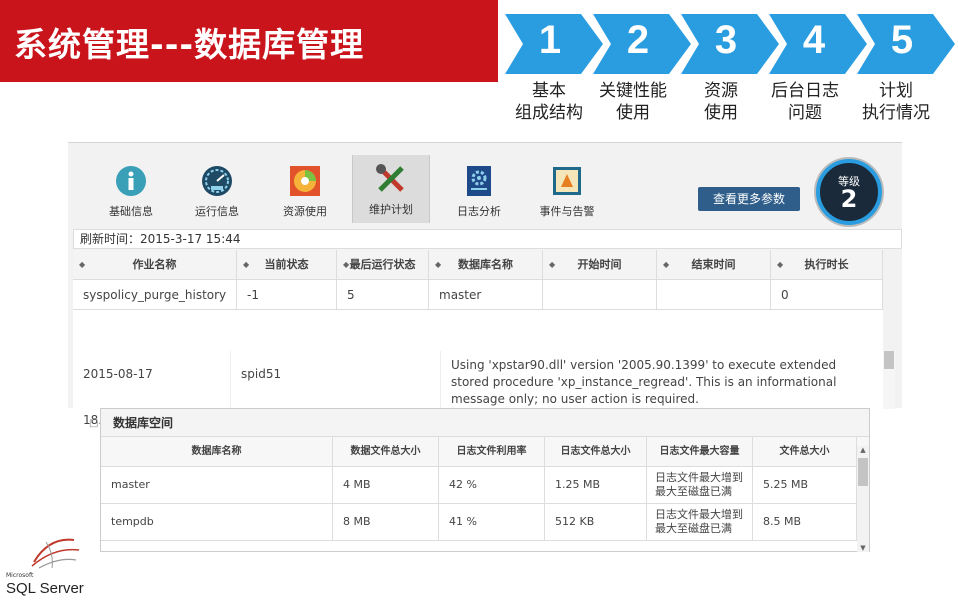 This screenshot has height=600, width=958. I want to click on column-header: ◆ 最后运行状态, so click(383, 264).